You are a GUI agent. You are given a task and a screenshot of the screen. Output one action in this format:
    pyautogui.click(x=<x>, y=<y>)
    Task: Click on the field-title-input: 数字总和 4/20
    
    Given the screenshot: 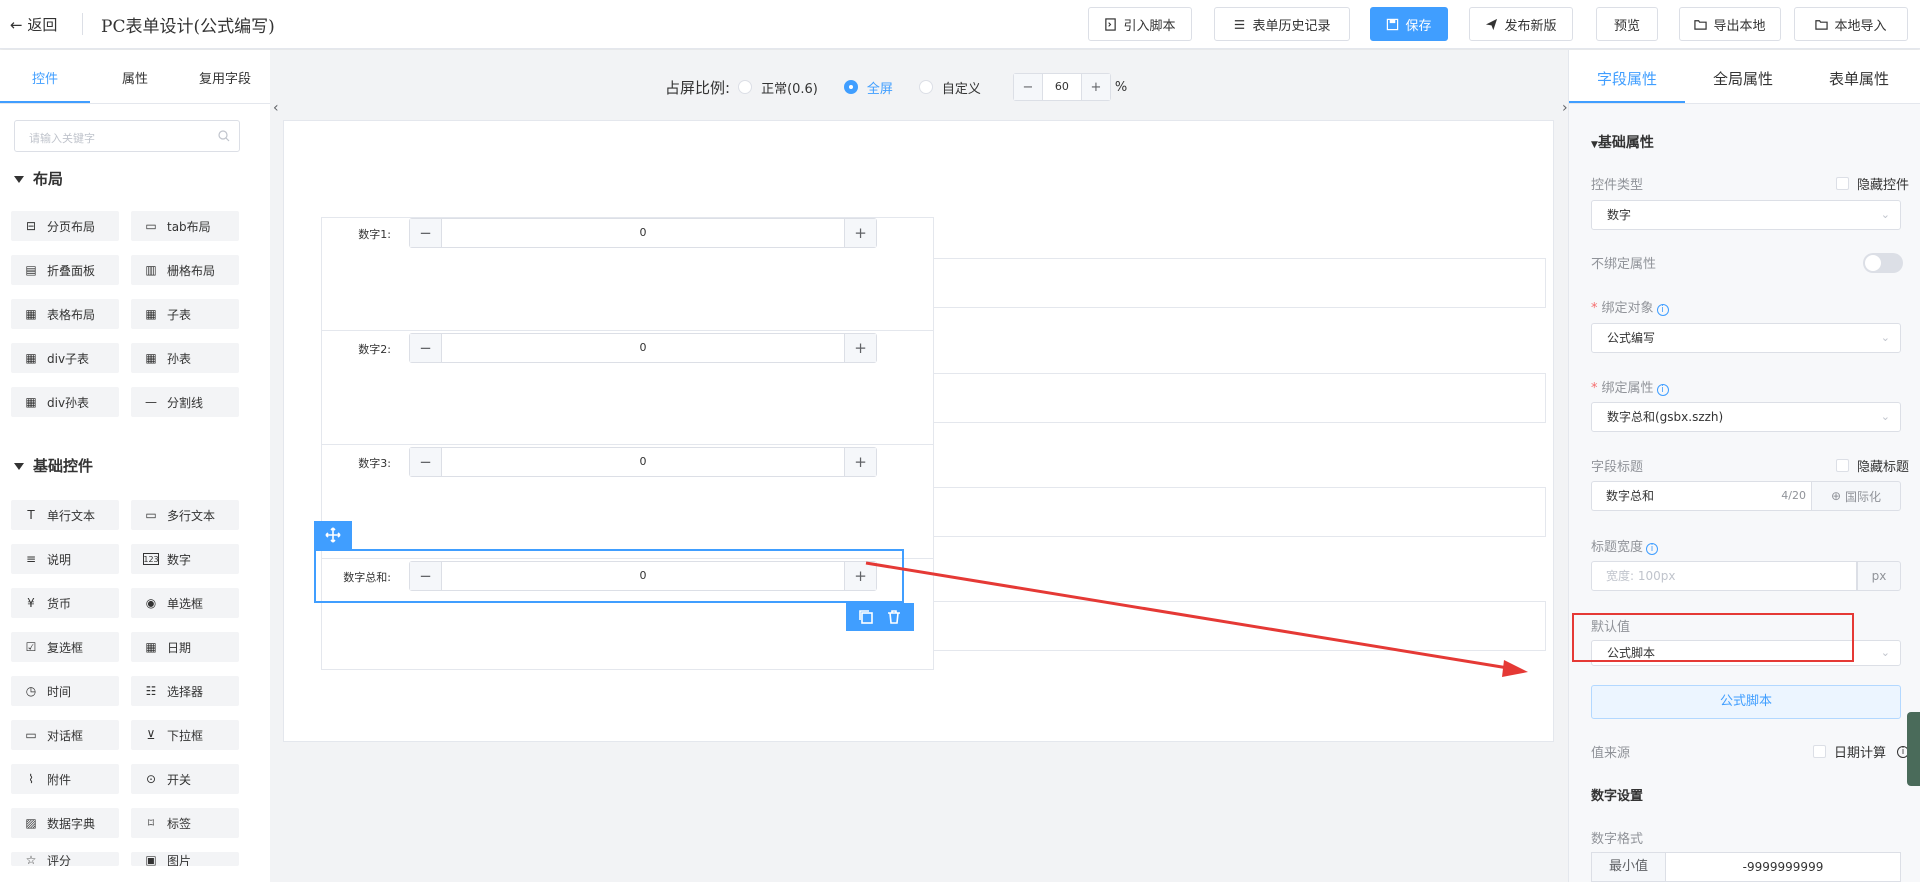 What is the action you would take?
    pyautogui.click(x=1701, y=496)
    